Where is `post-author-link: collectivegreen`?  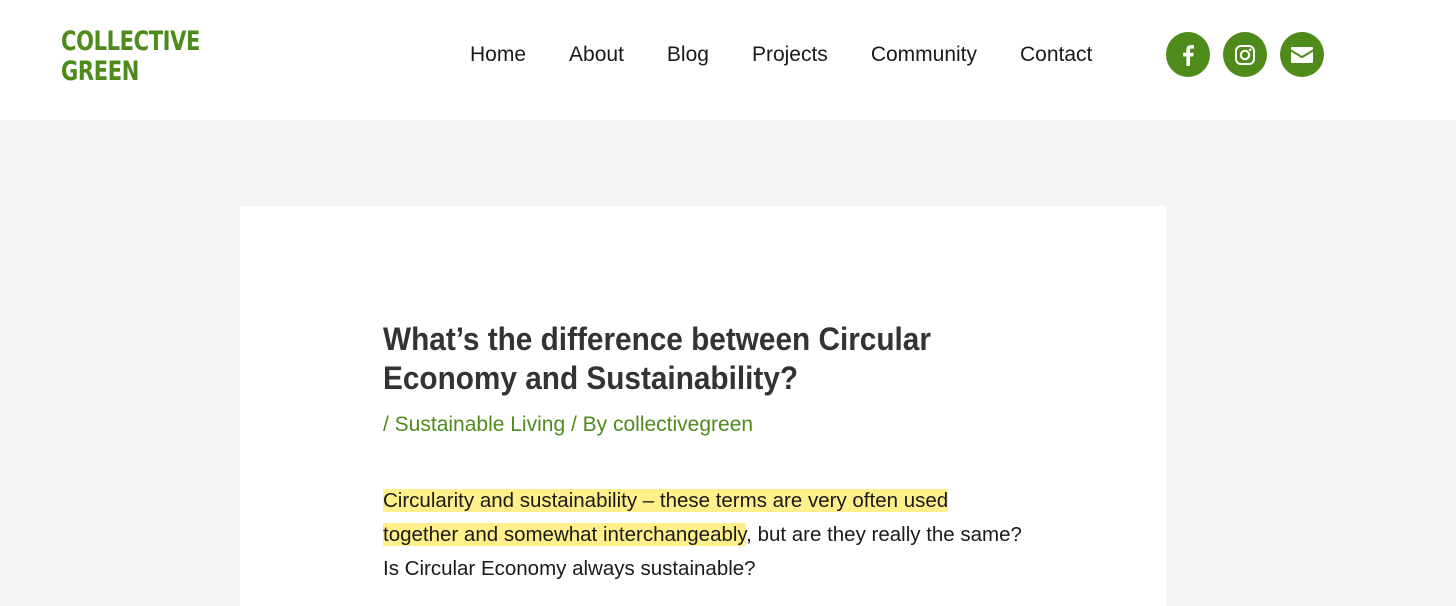 post-author-link: collectivegreen is located at coordinates (683, 424).